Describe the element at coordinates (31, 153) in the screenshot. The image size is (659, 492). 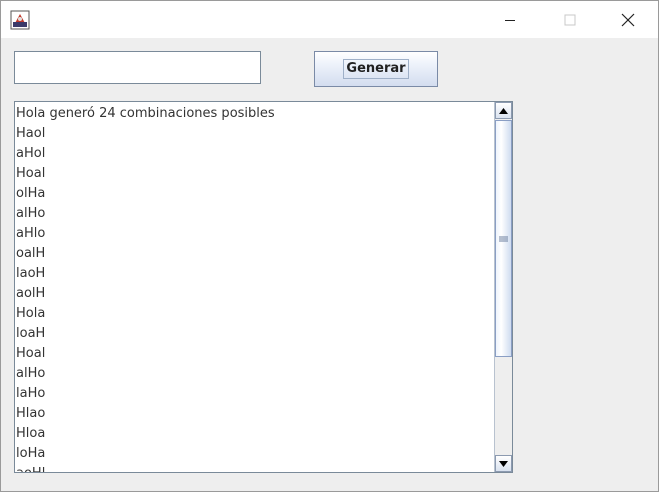
I see `result-line: aHol` at that location.